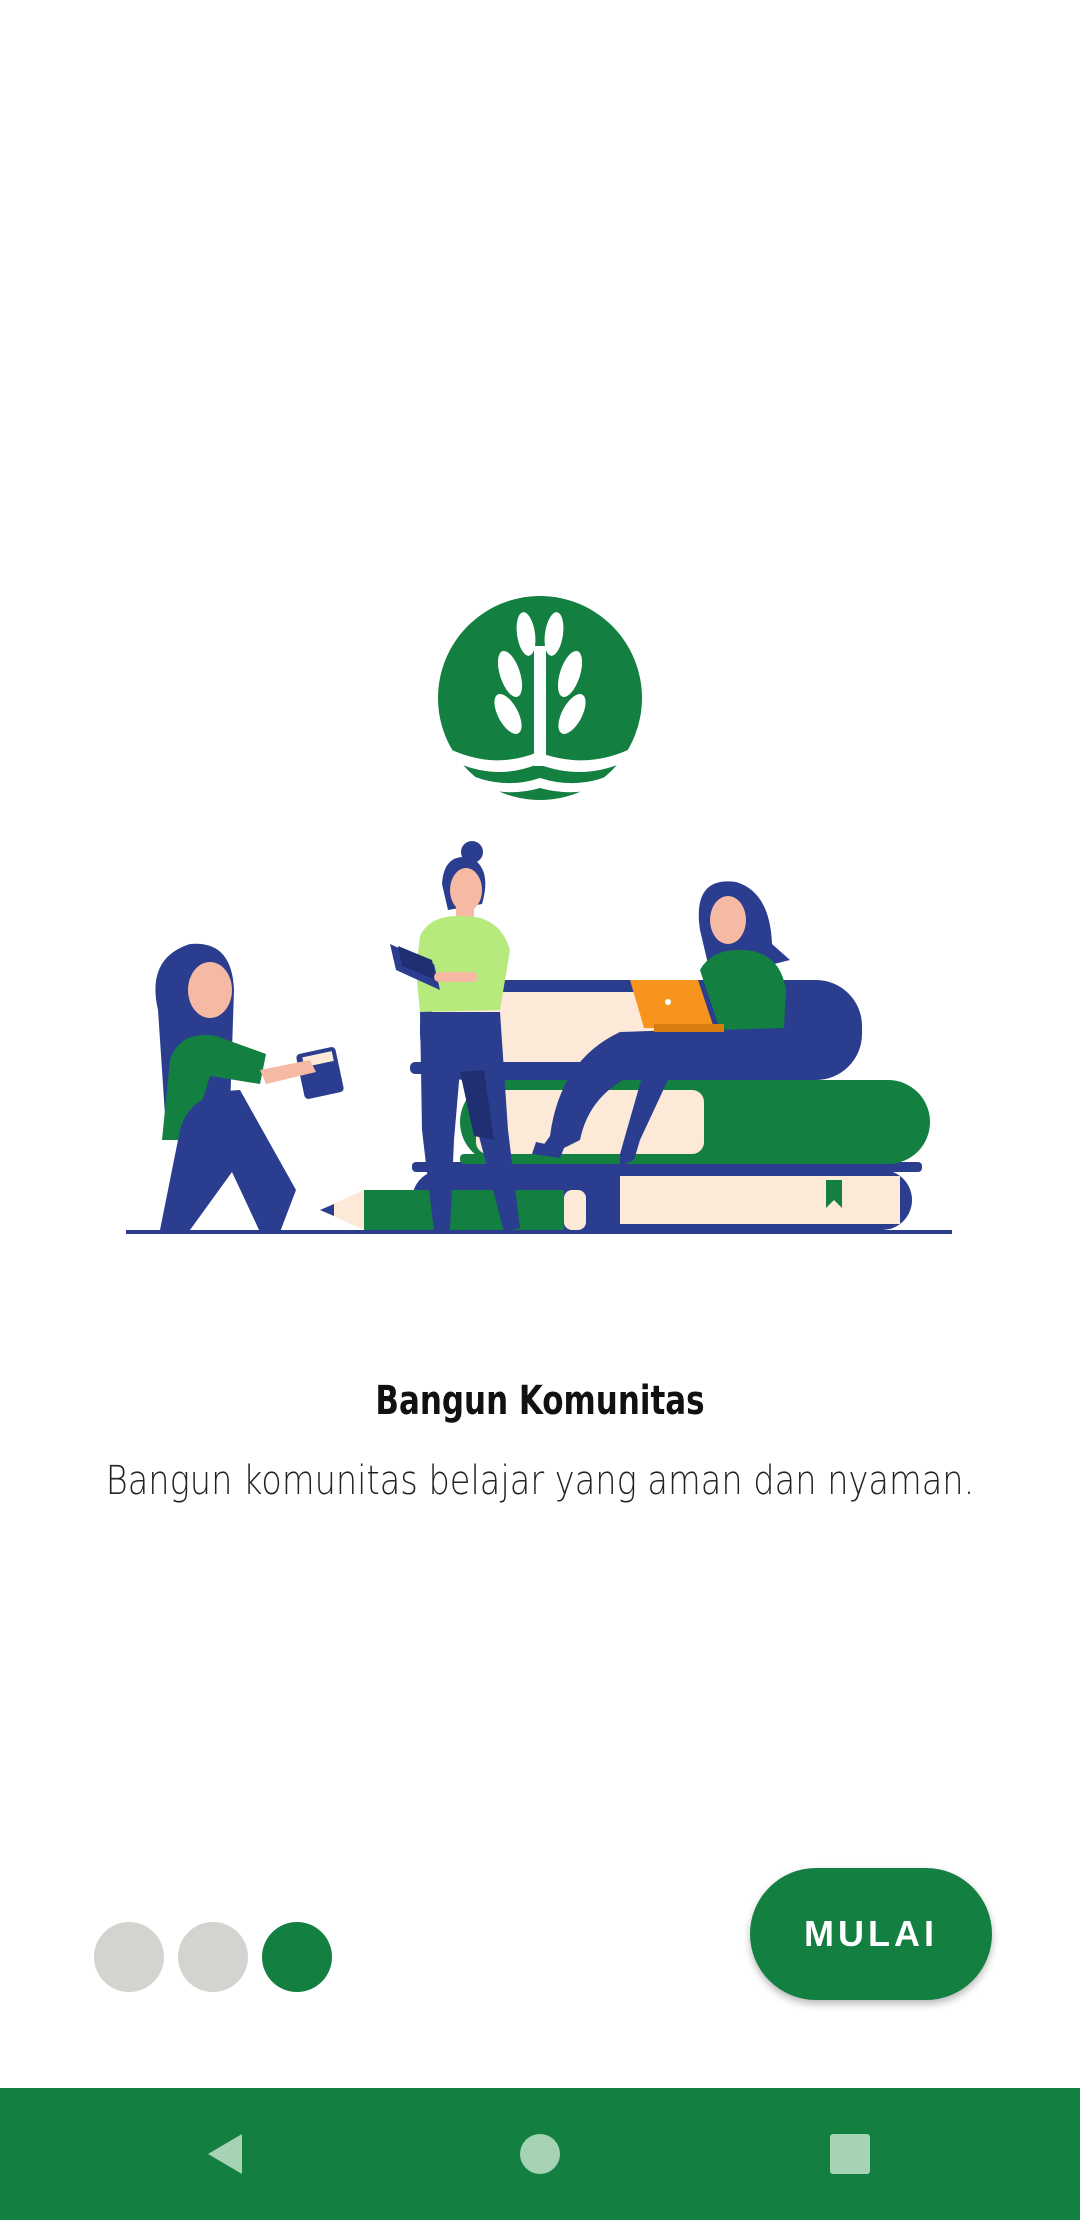 The image size is (1080, 2220). What do you see at coordinates (540, 1401) in the screenshot?
I see `onboarding-title: Bangun Komunitas` at bounding box center [540, 1401].